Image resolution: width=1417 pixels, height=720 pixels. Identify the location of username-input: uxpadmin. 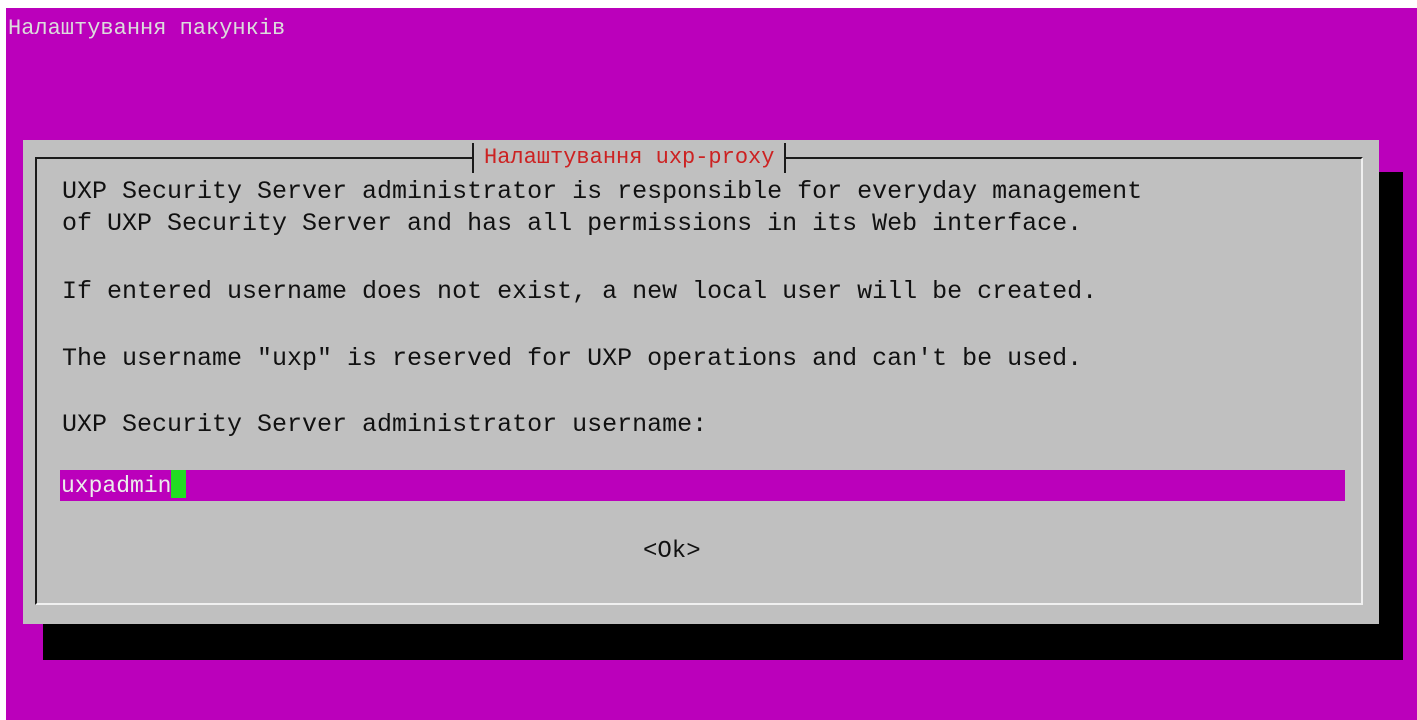
(702, 485).